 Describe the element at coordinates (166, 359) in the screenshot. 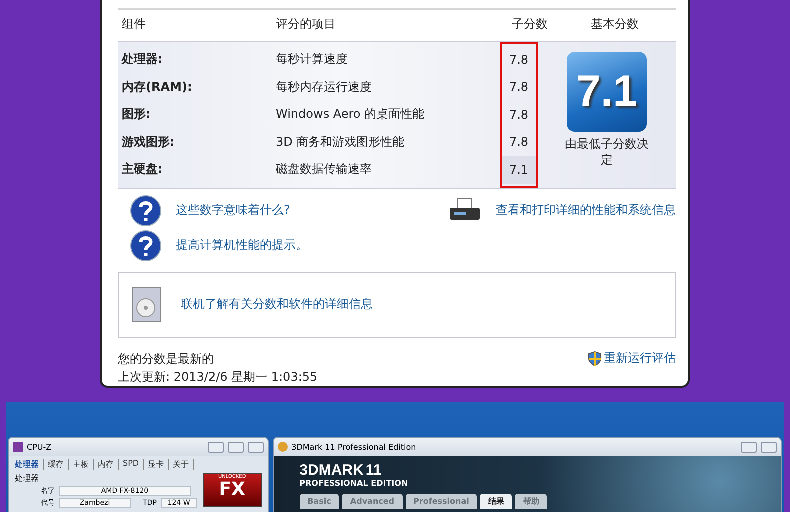

I see `score-status: 您的分数是最新的` at that location.